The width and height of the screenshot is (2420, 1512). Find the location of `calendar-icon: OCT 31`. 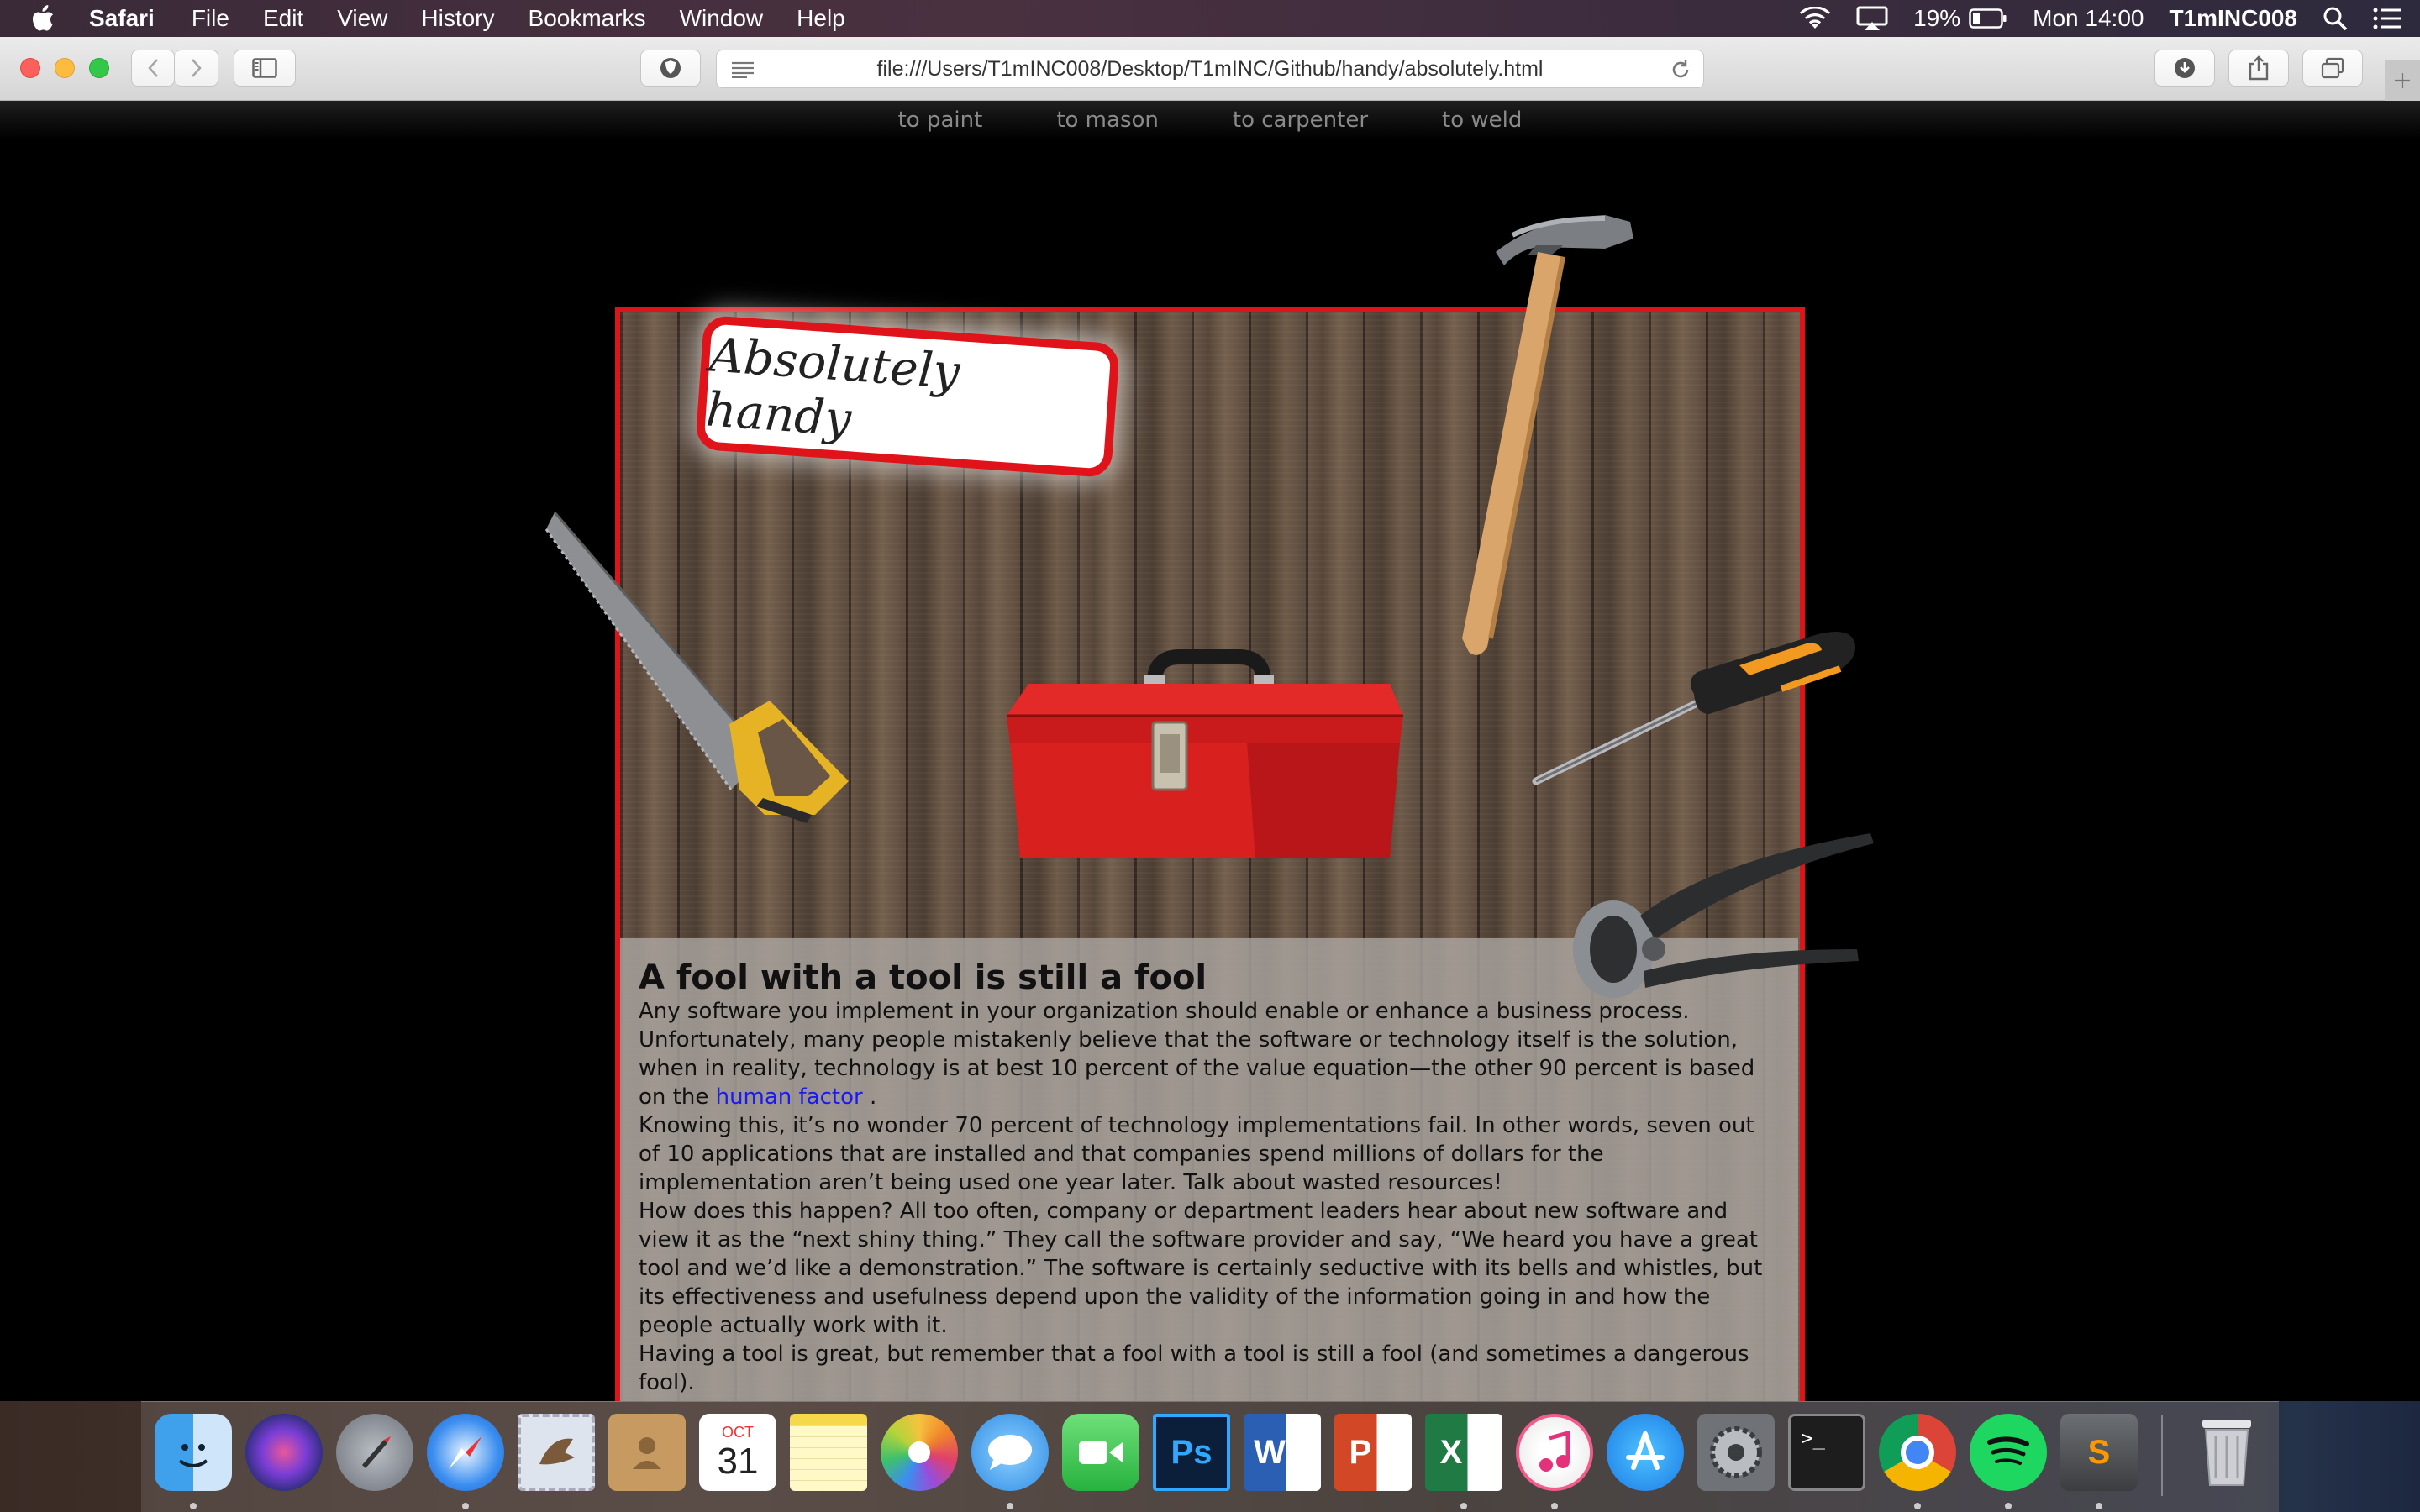

calendar-icon: OCT 31 is located at coordinates (737, 1452).